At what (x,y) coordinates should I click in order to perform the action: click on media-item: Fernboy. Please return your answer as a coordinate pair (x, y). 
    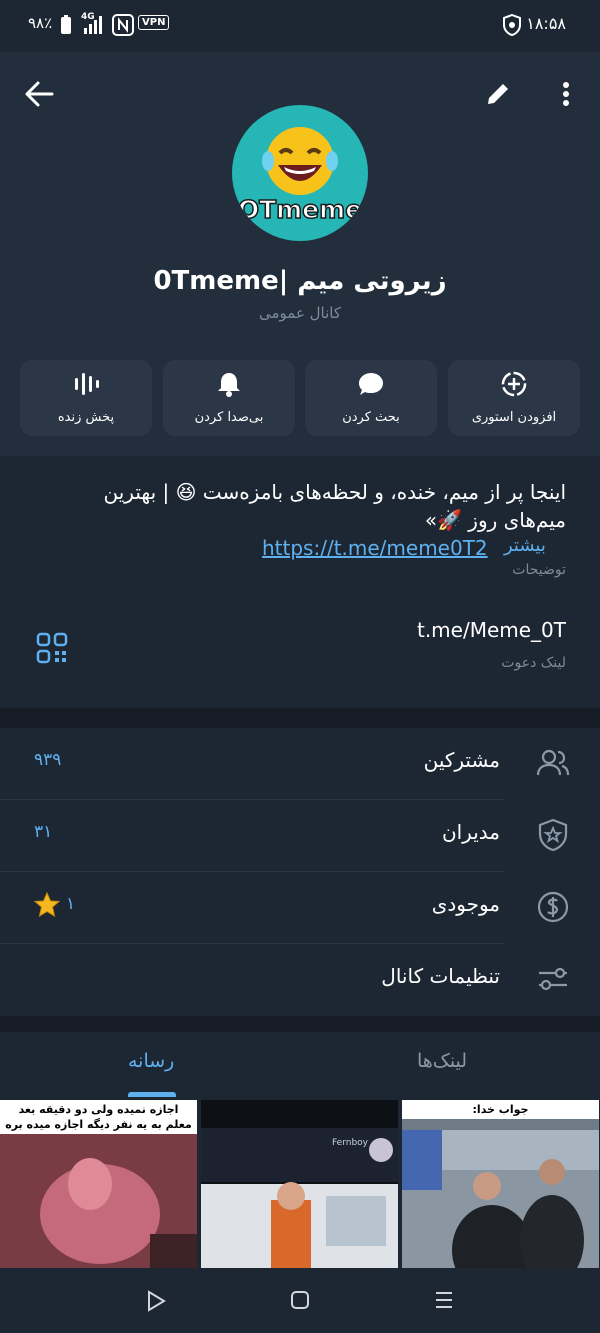
    Looking at the image, I should click on (299, 1185).